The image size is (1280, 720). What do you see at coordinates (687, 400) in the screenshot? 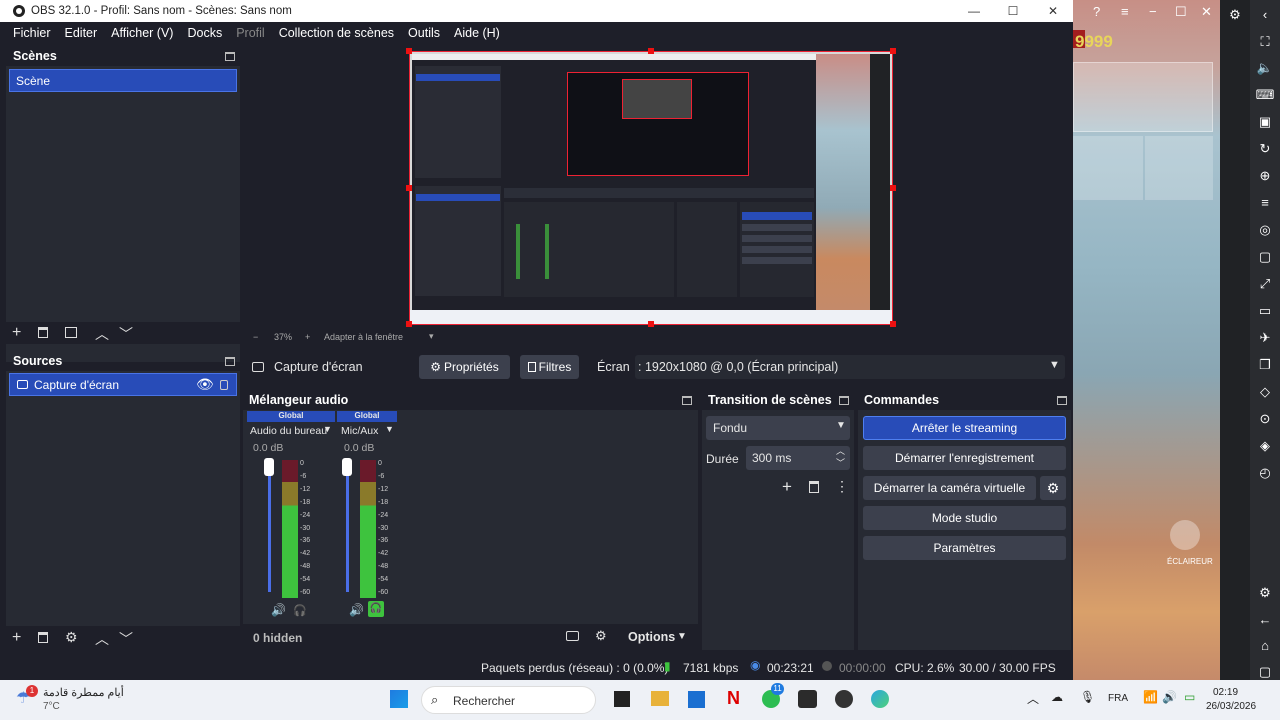
I see `mixer-float-icon` at bounding box center [687, 400].